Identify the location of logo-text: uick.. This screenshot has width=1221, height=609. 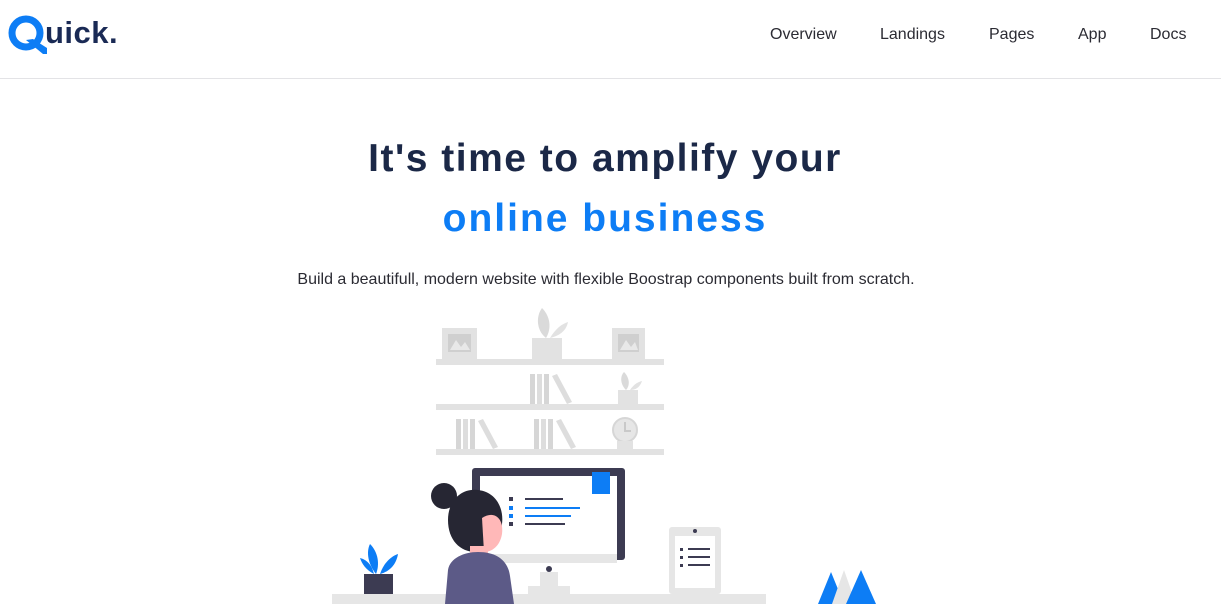
(82, 32).